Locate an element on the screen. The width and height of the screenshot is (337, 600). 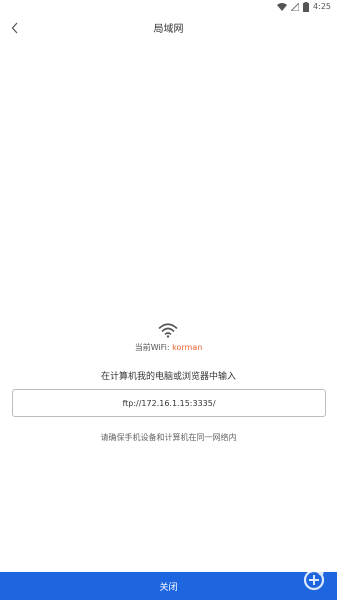
wifi-status-icon is located at coordinates (282, 7).